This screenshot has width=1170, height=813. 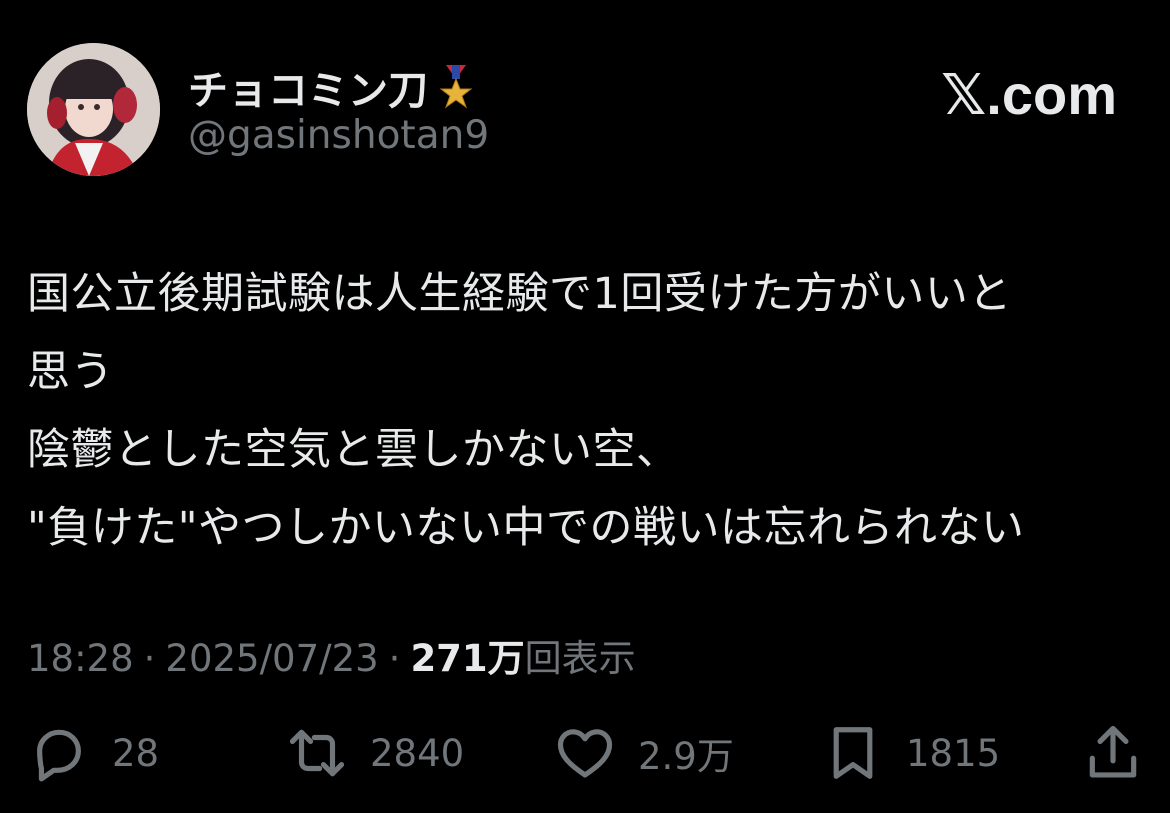 I want to click on like-button: 2.9万, so click(x=644, y=753).